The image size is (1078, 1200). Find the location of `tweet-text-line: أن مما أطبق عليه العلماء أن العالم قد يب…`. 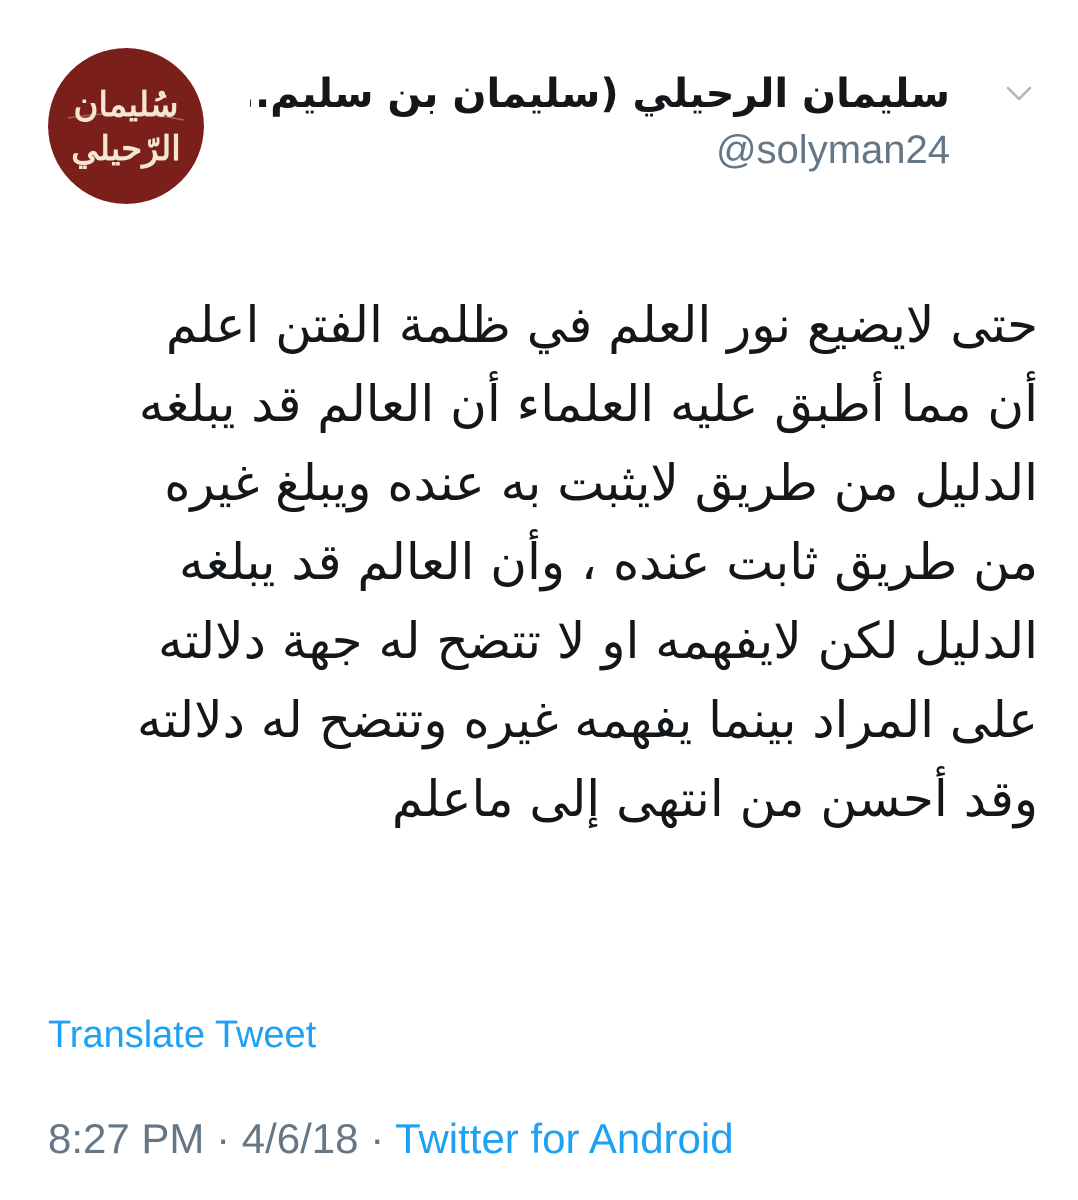

tweet-text-line: أن مما أطبق عليه العلماء أن العالم قد يب… is located at coordinates (588, 404).